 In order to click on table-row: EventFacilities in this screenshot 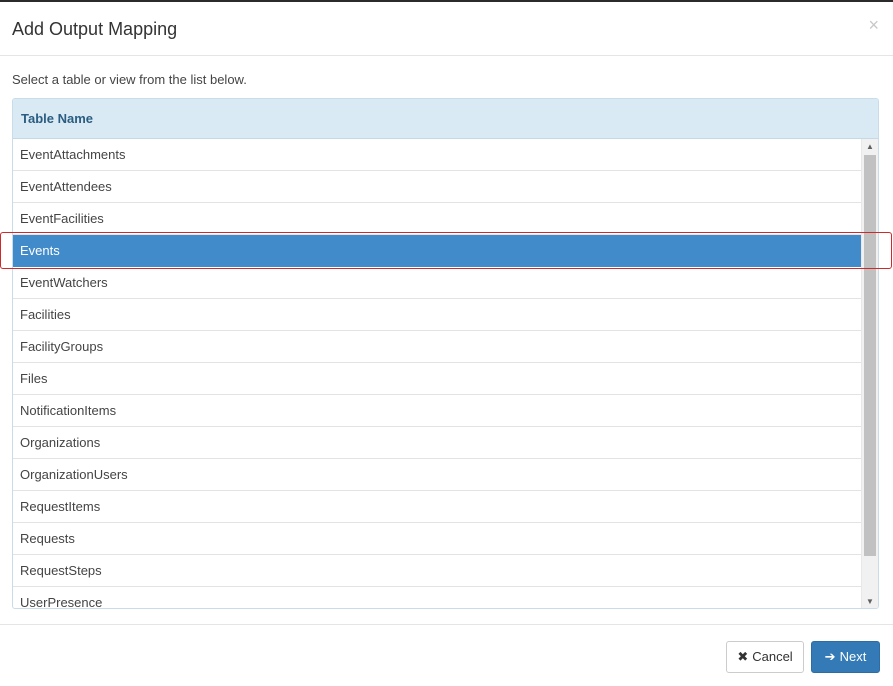, I will do `click(437, 219)`.